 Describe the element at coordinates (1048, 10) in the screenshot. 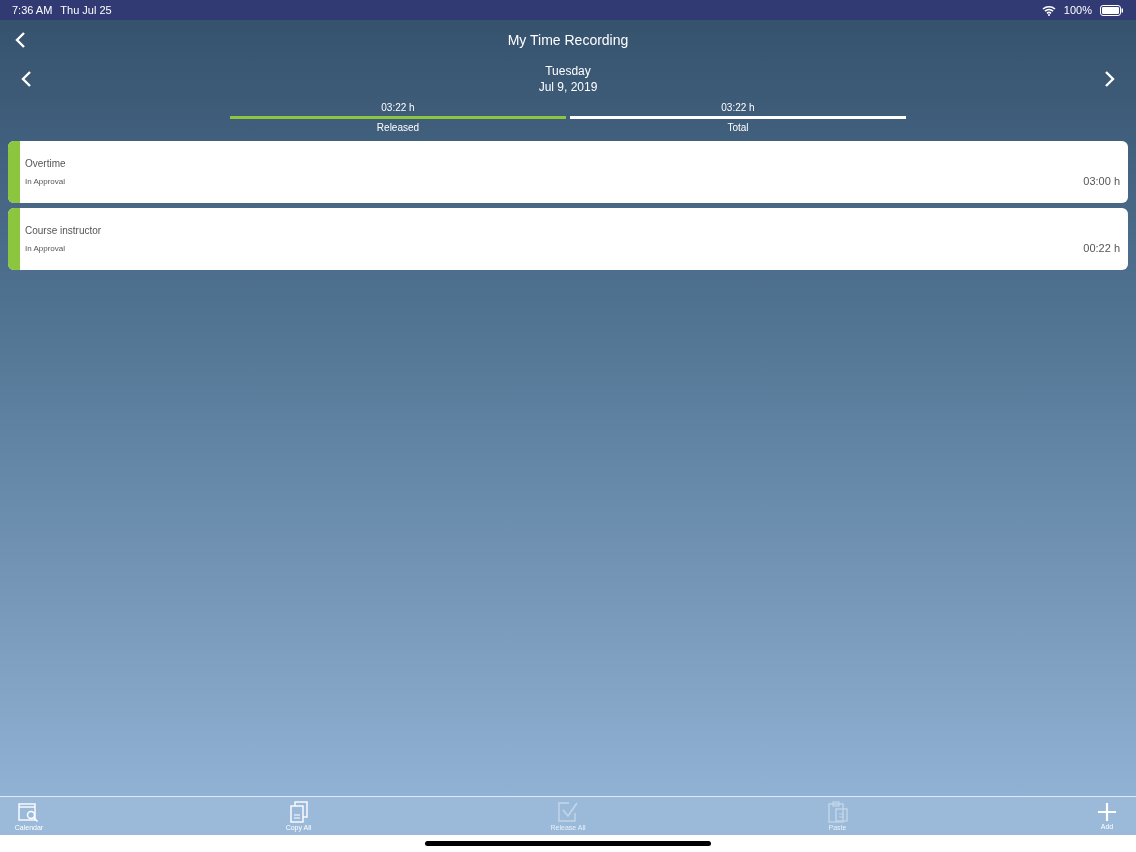

I see `wifi-icon` at that location.